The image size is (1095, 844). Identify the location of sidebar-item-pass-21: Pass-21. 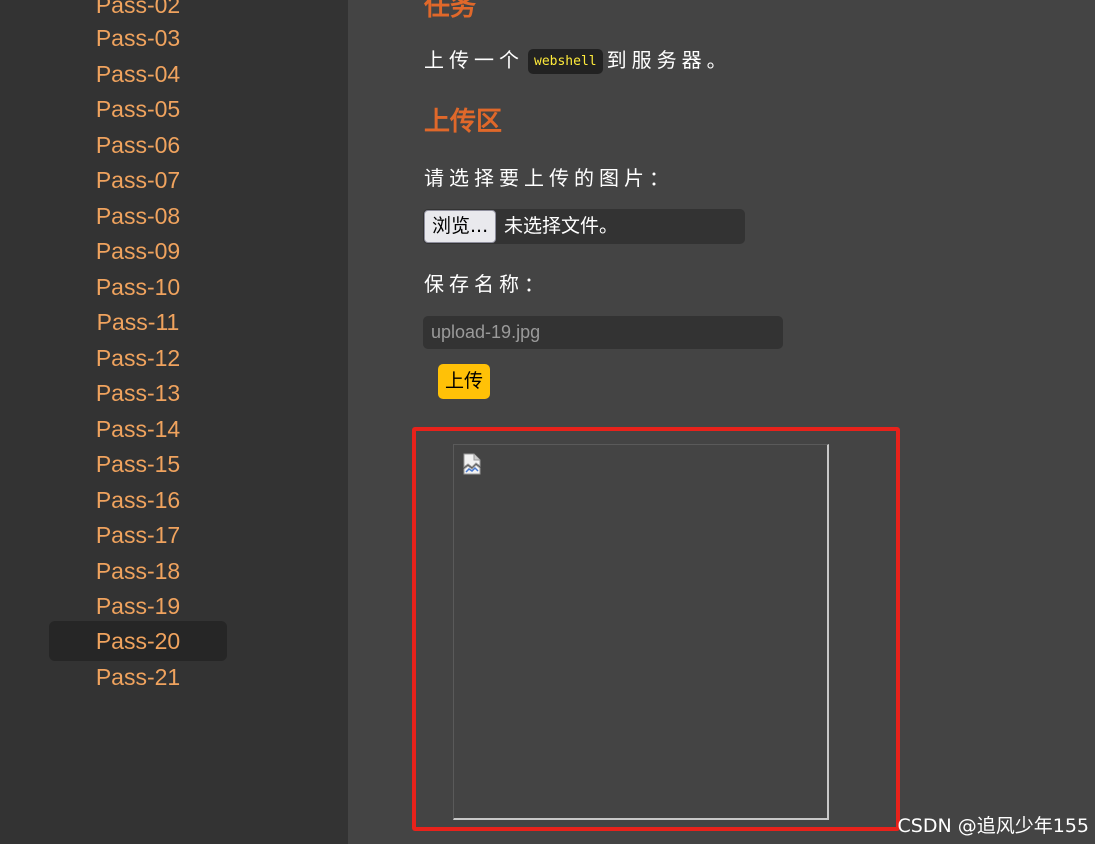
(138, 677).